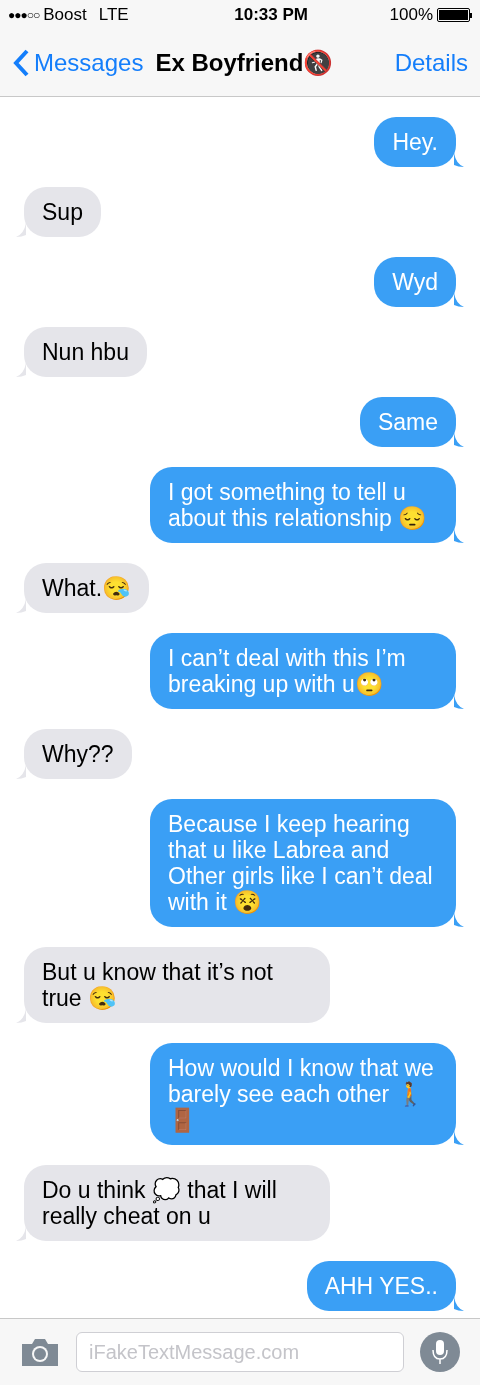 This screenshot has height=1385, width=480. I want to click on status-time: 10:33 PM, so click(270, 15).